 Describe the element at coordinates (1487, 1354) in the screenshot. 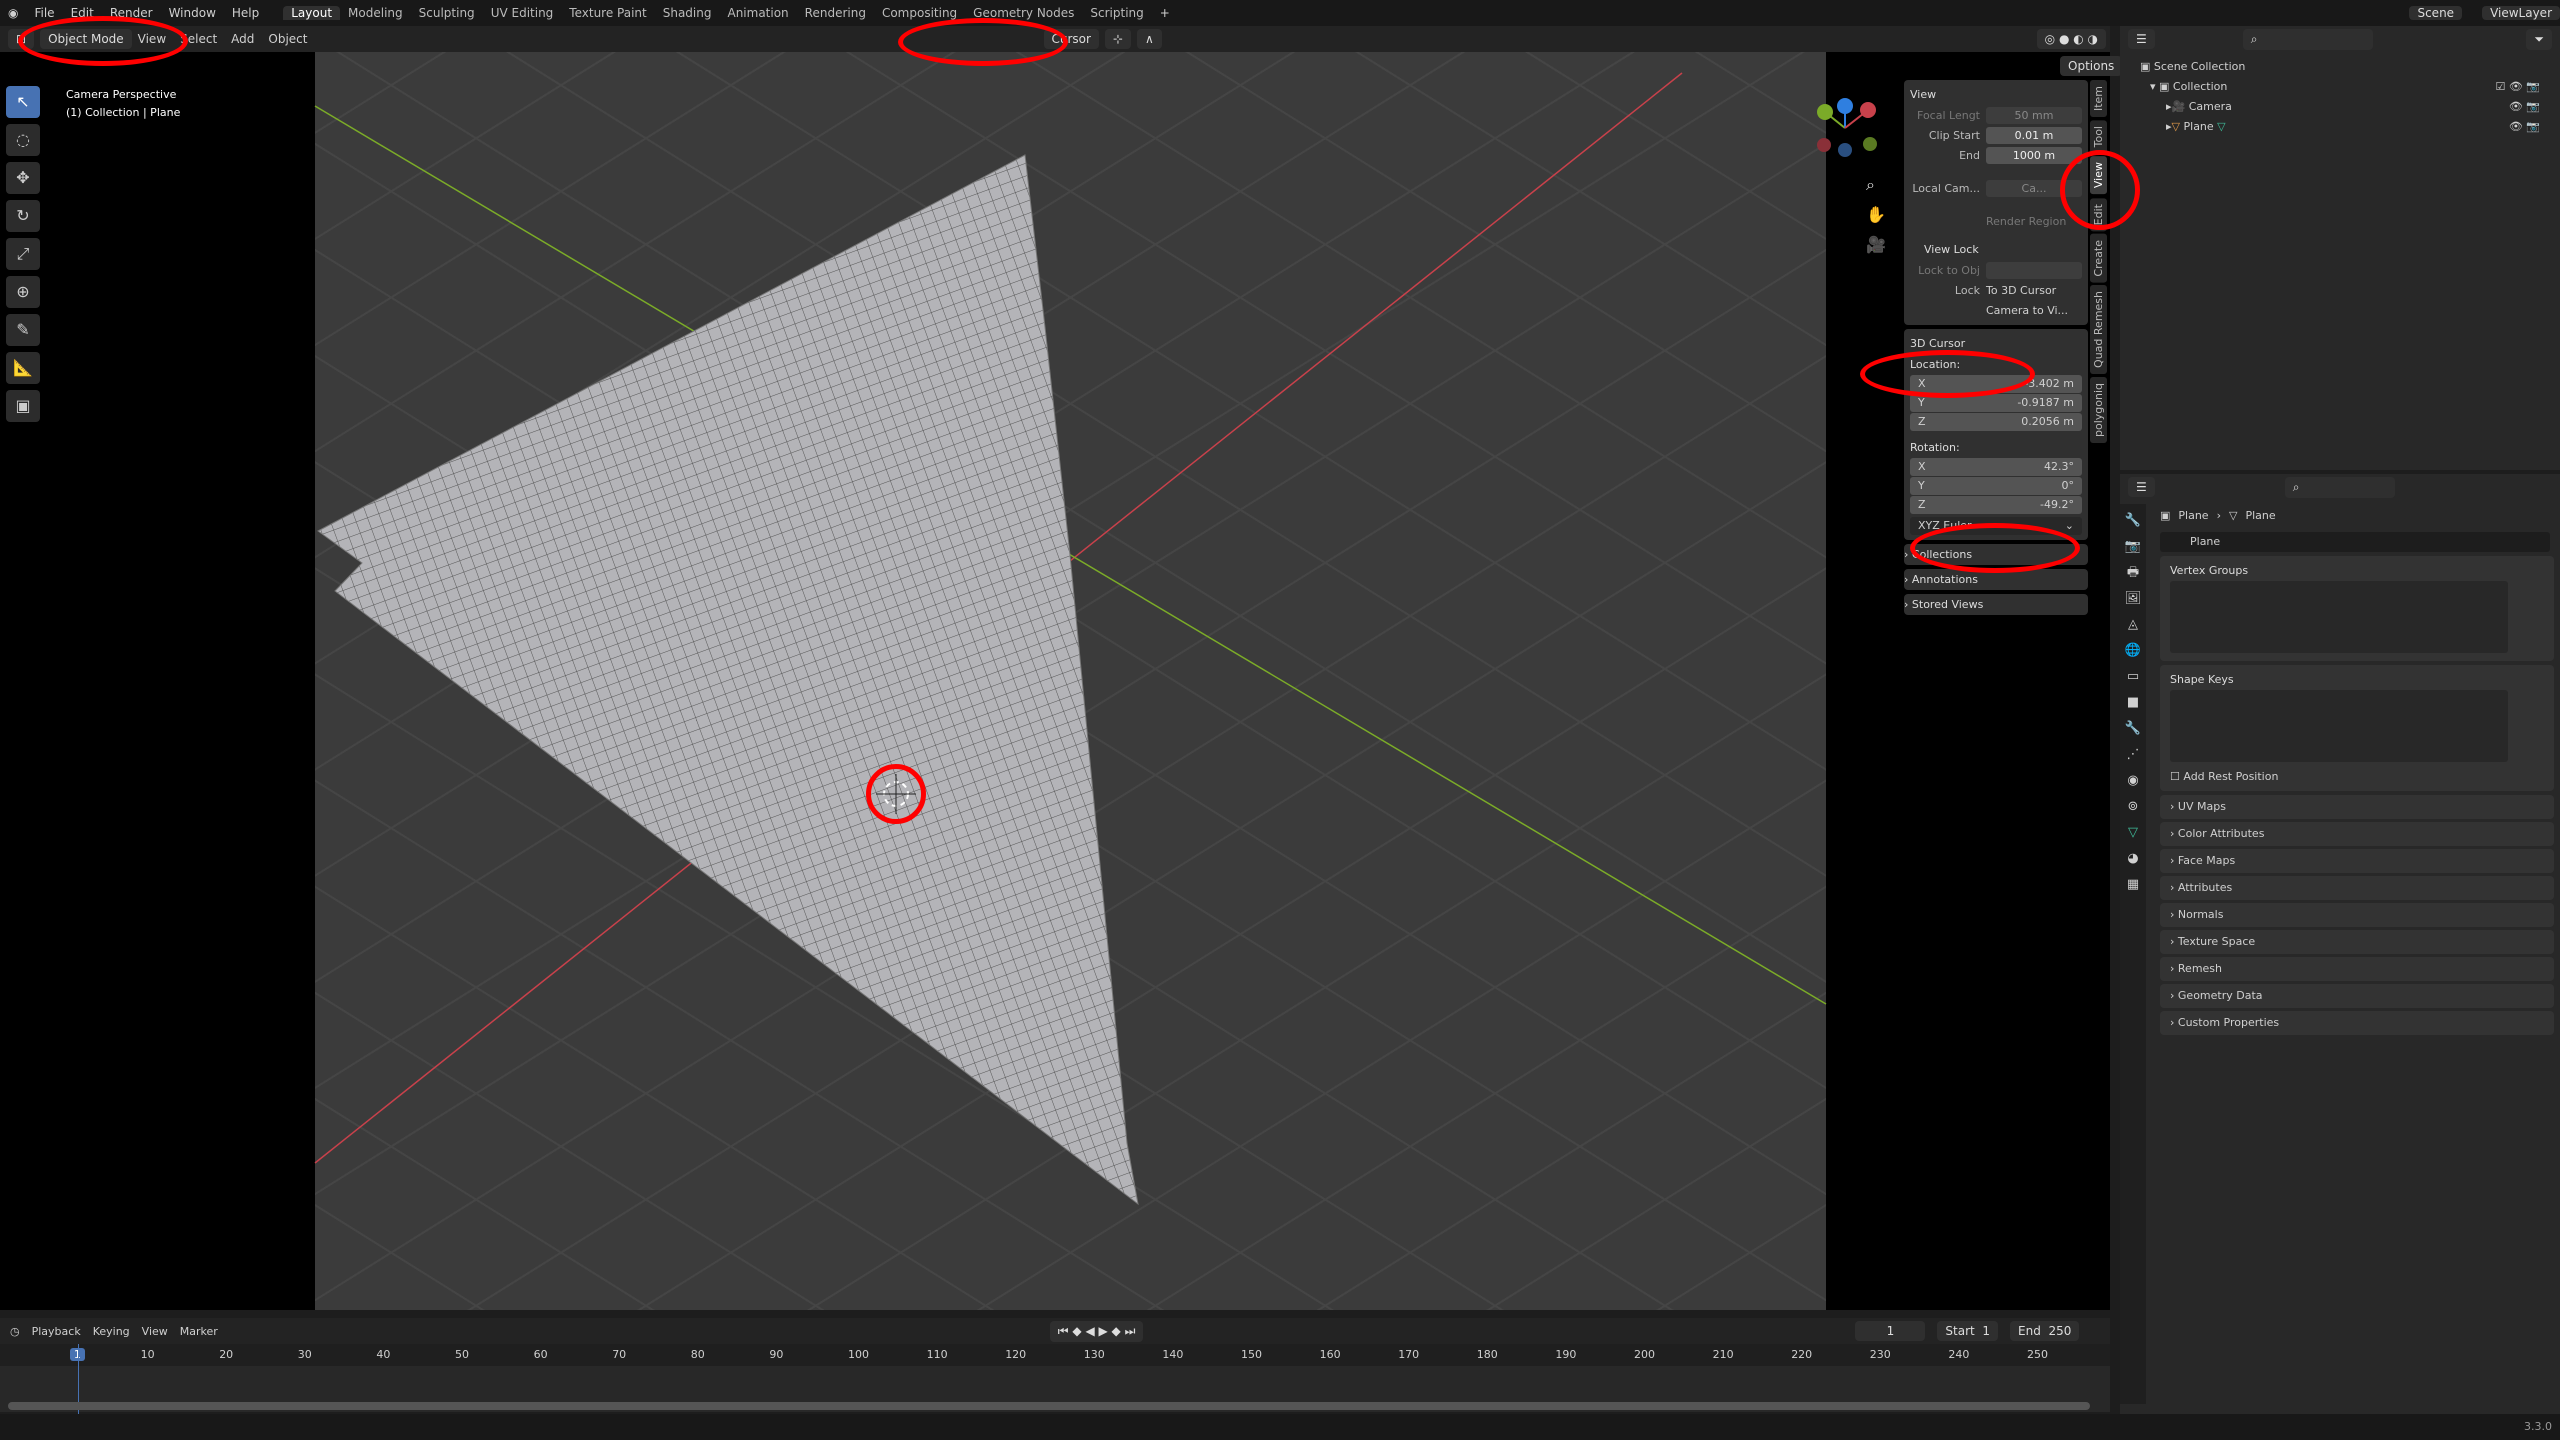

I see `frame-tick-180: 180` at that location.